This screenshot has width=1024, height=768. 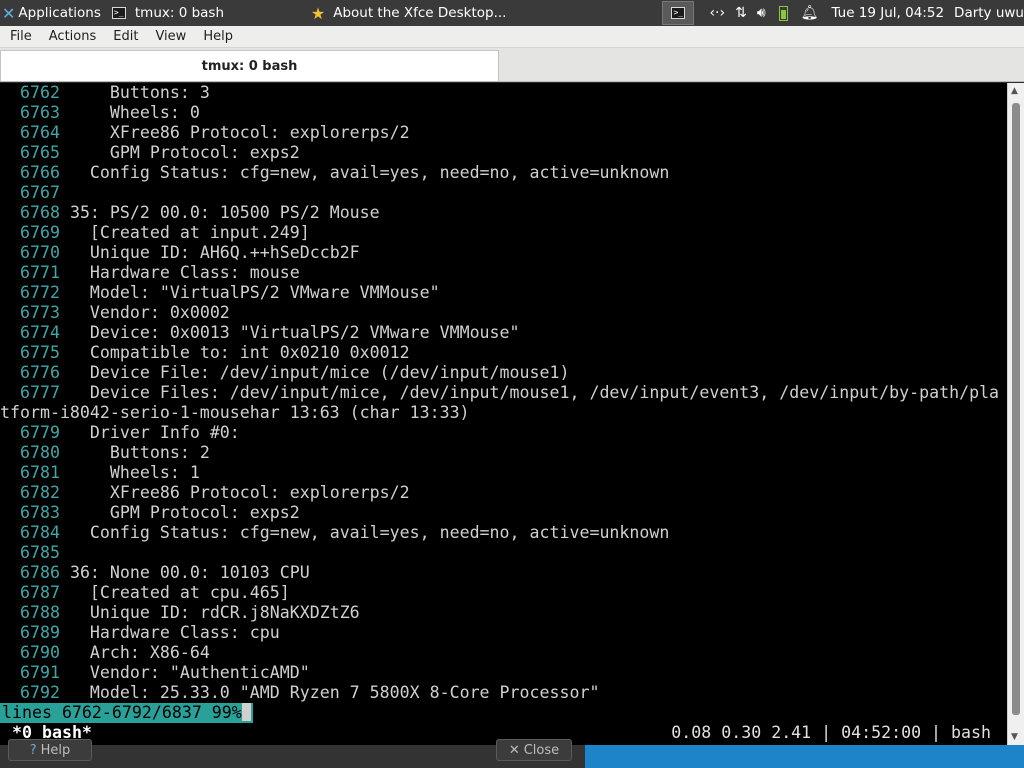 I want to click on terminal-line: 6788 Unique ID: rdCR.j8NaKXDZtZ6, so click(x=180, y=613).